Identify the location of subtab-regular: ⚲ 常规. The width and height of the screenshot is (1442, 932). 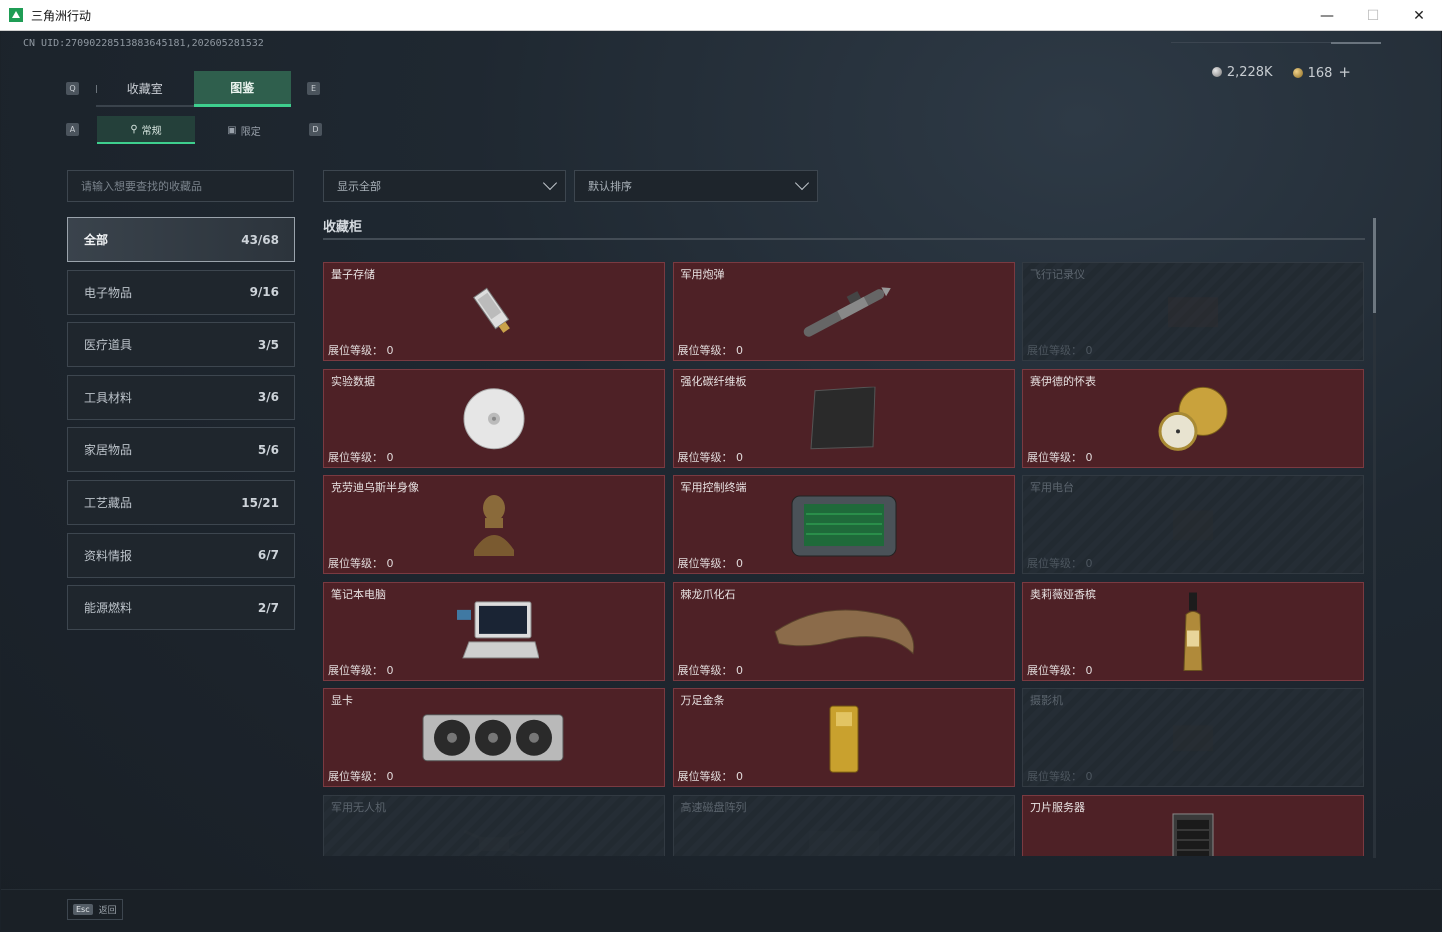
(146, 130).